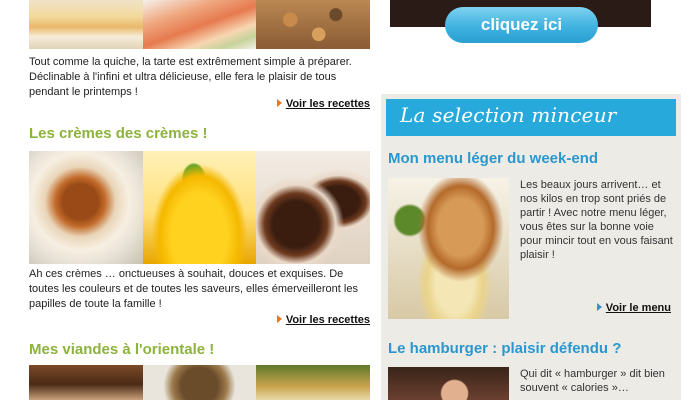 Image resolution: width=700 pixels, height=400 pixels. What do you see at coordinates (323, 320) in the screenshot?
I see `cremes-recipes-link: Voir les recettes` at bounding box center [323, 320].